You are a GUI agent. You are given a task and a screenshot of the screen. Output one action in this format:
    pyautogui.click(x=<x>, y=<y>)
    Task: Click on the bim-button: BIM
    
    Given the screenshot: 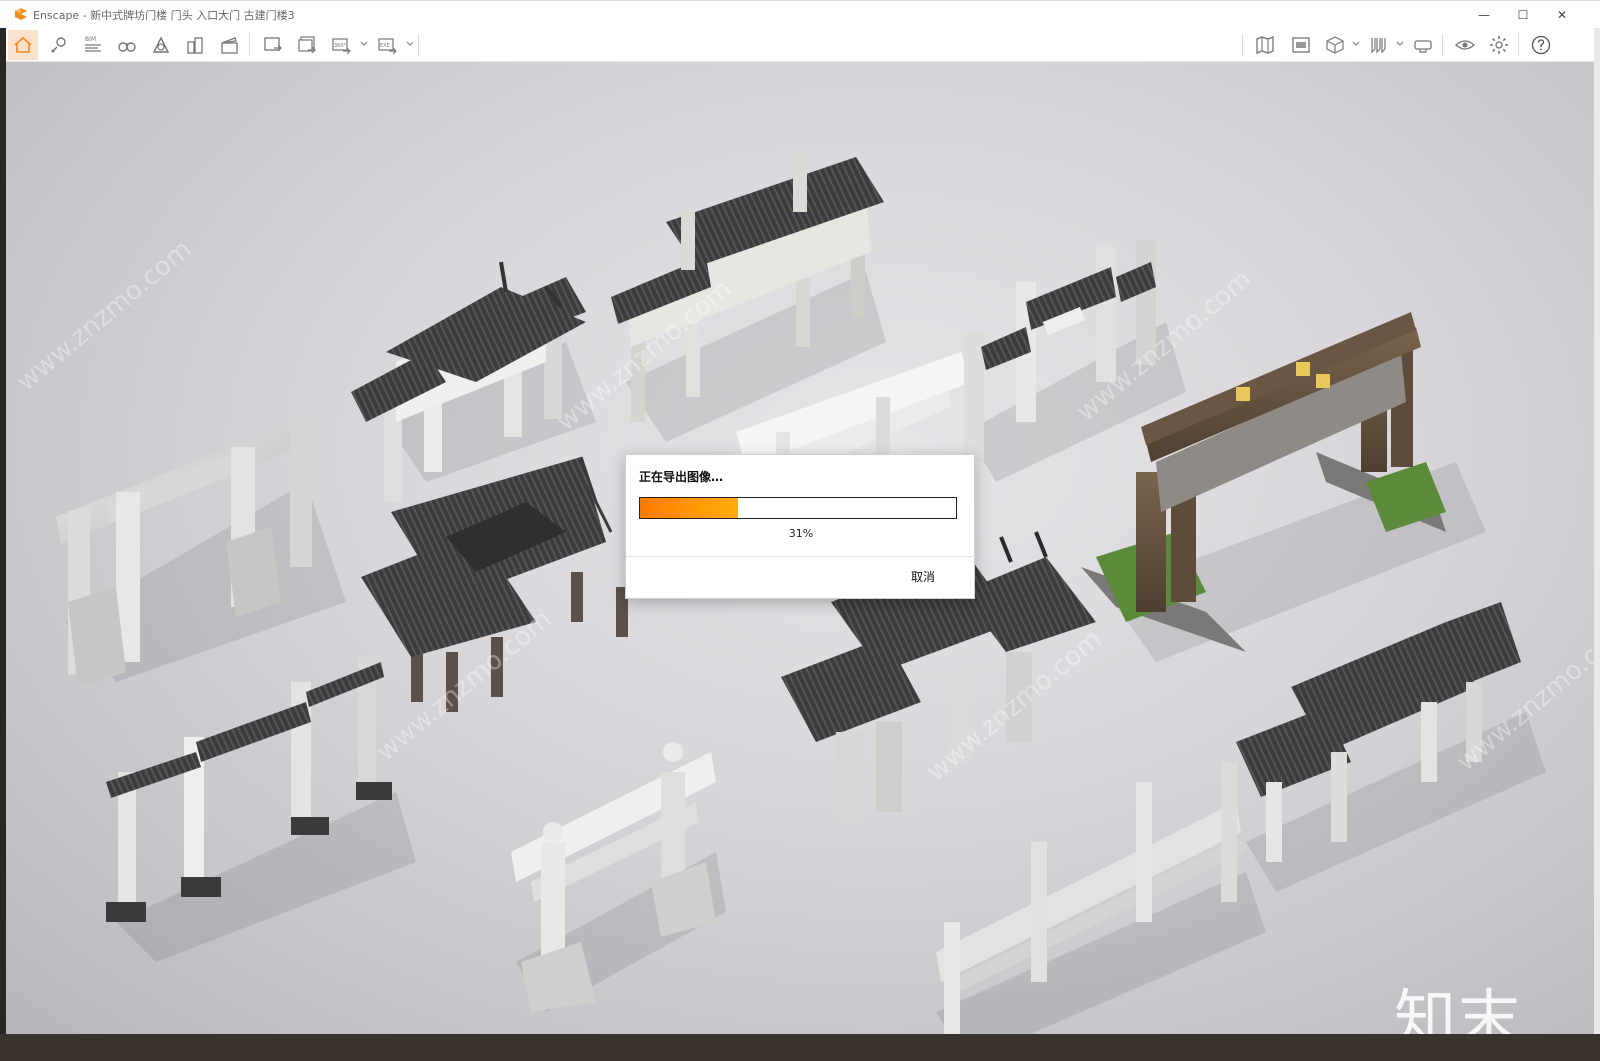 What is the action you would take?
    pyautogui.click(x=93, y=45)
    